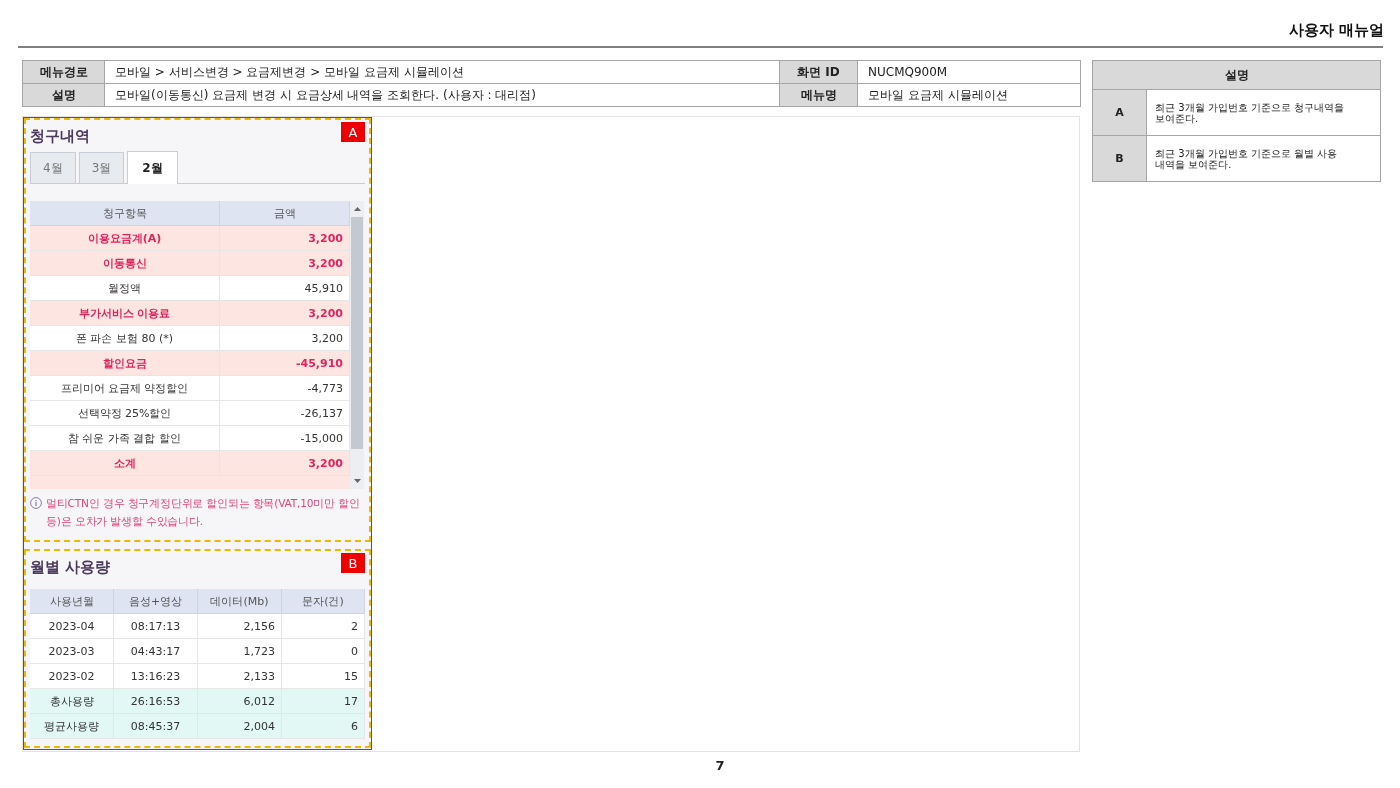 Image resolution: width=1400 pixels, height=788 pixels. What do you see at coordinates (36, 503) in the screenshot?
I see `info-icon` at bounding box center [36, 503].